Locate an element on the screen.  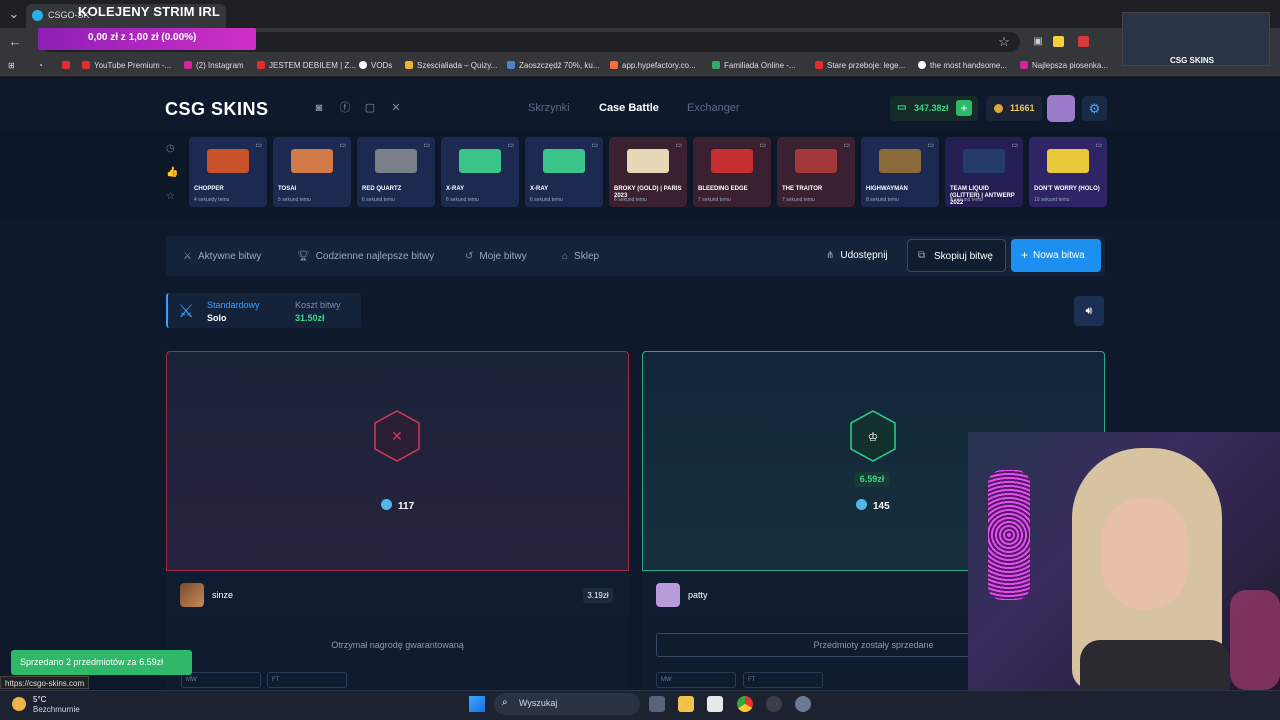
player-name: patty is located at coordinates (698, 595).